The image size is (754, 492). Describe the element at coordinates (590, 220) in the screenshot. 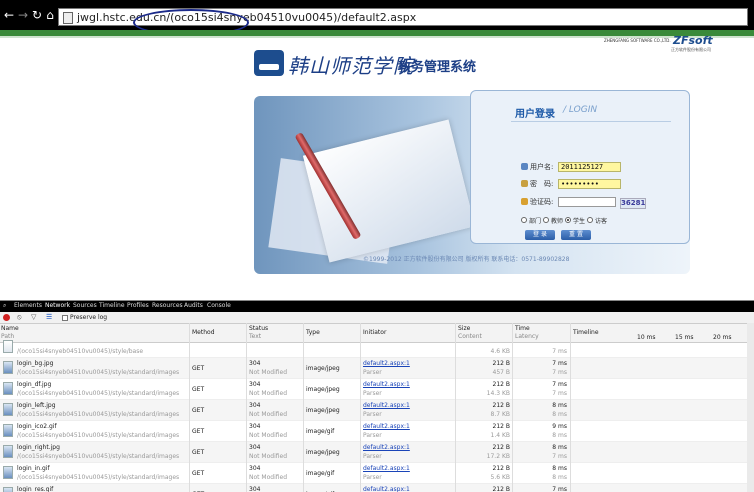

I see `role-radio-guest` at that location.